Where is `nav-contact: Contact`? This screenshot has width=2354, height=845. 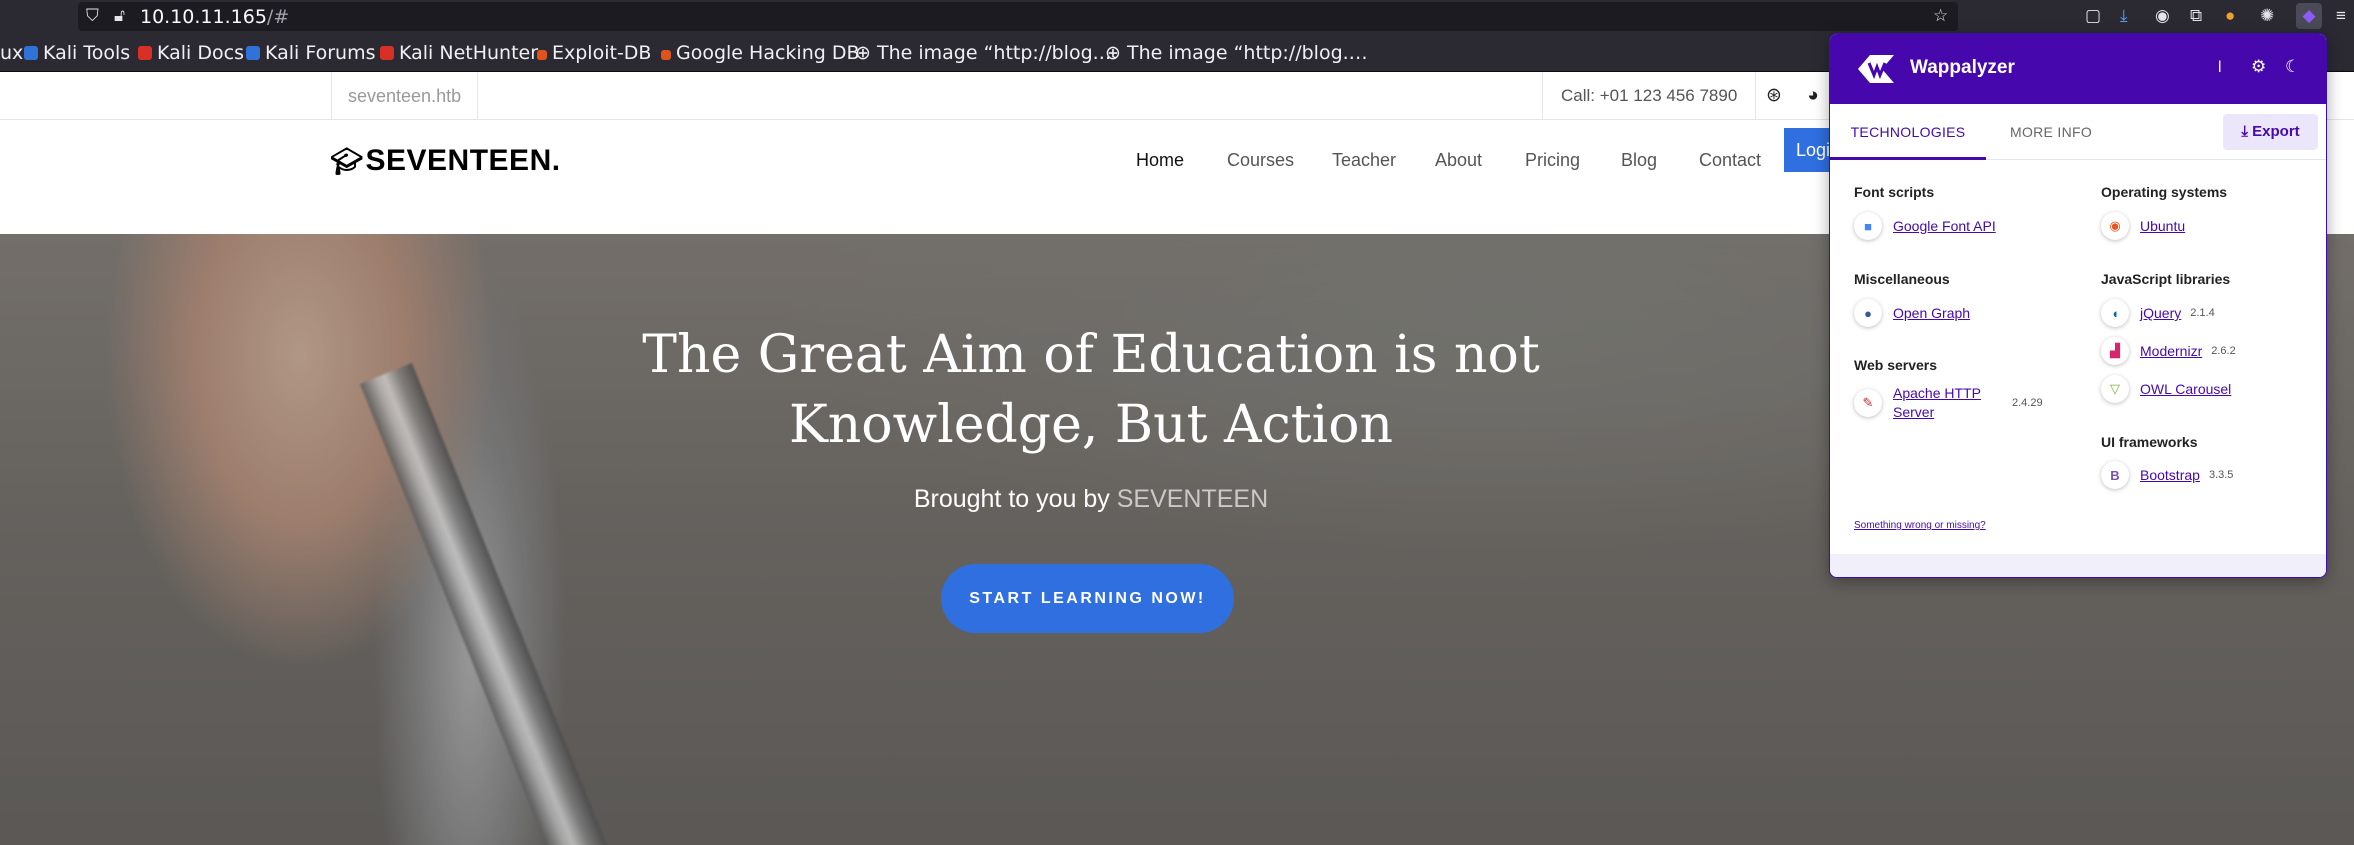 nav-contact: Contact is located at coordinates (1730, 160).